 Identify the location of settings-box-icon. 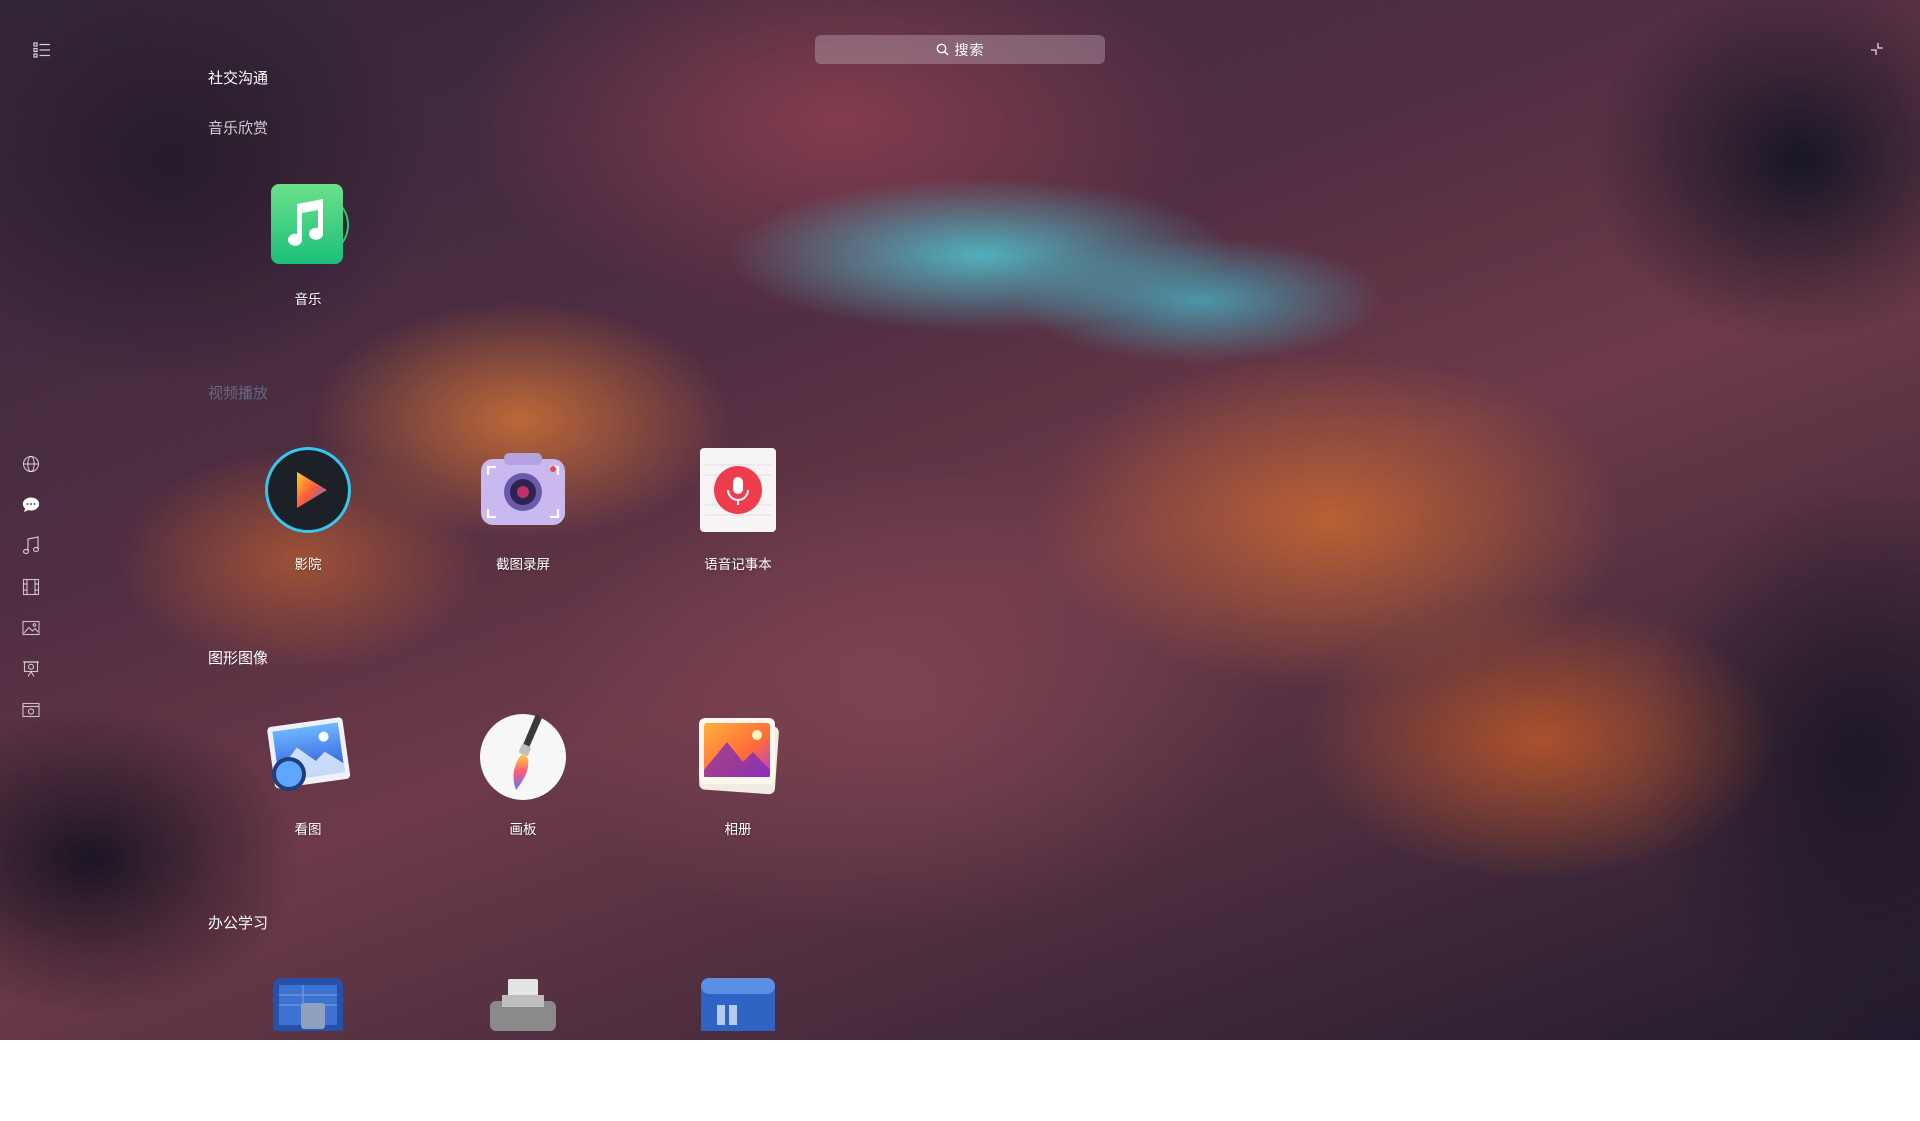
(31, 709).